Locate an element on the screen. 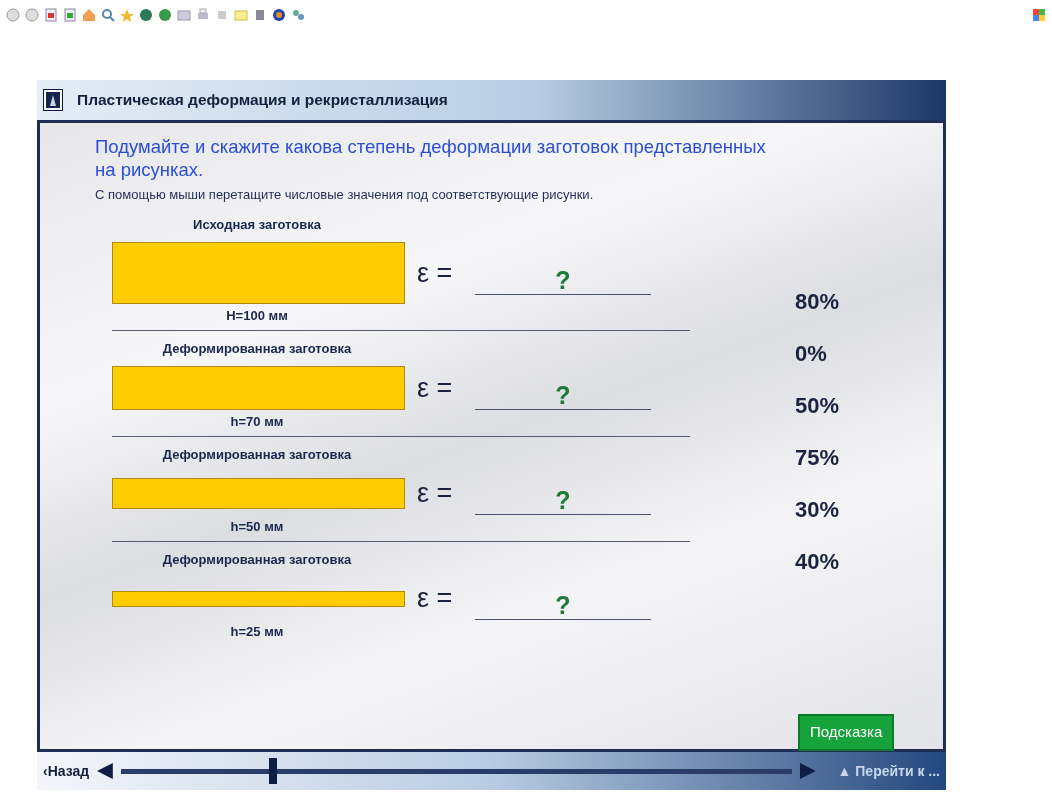 The image size is (1052, 798). height-label: h=25 мм is located at coordinates (257, 632).